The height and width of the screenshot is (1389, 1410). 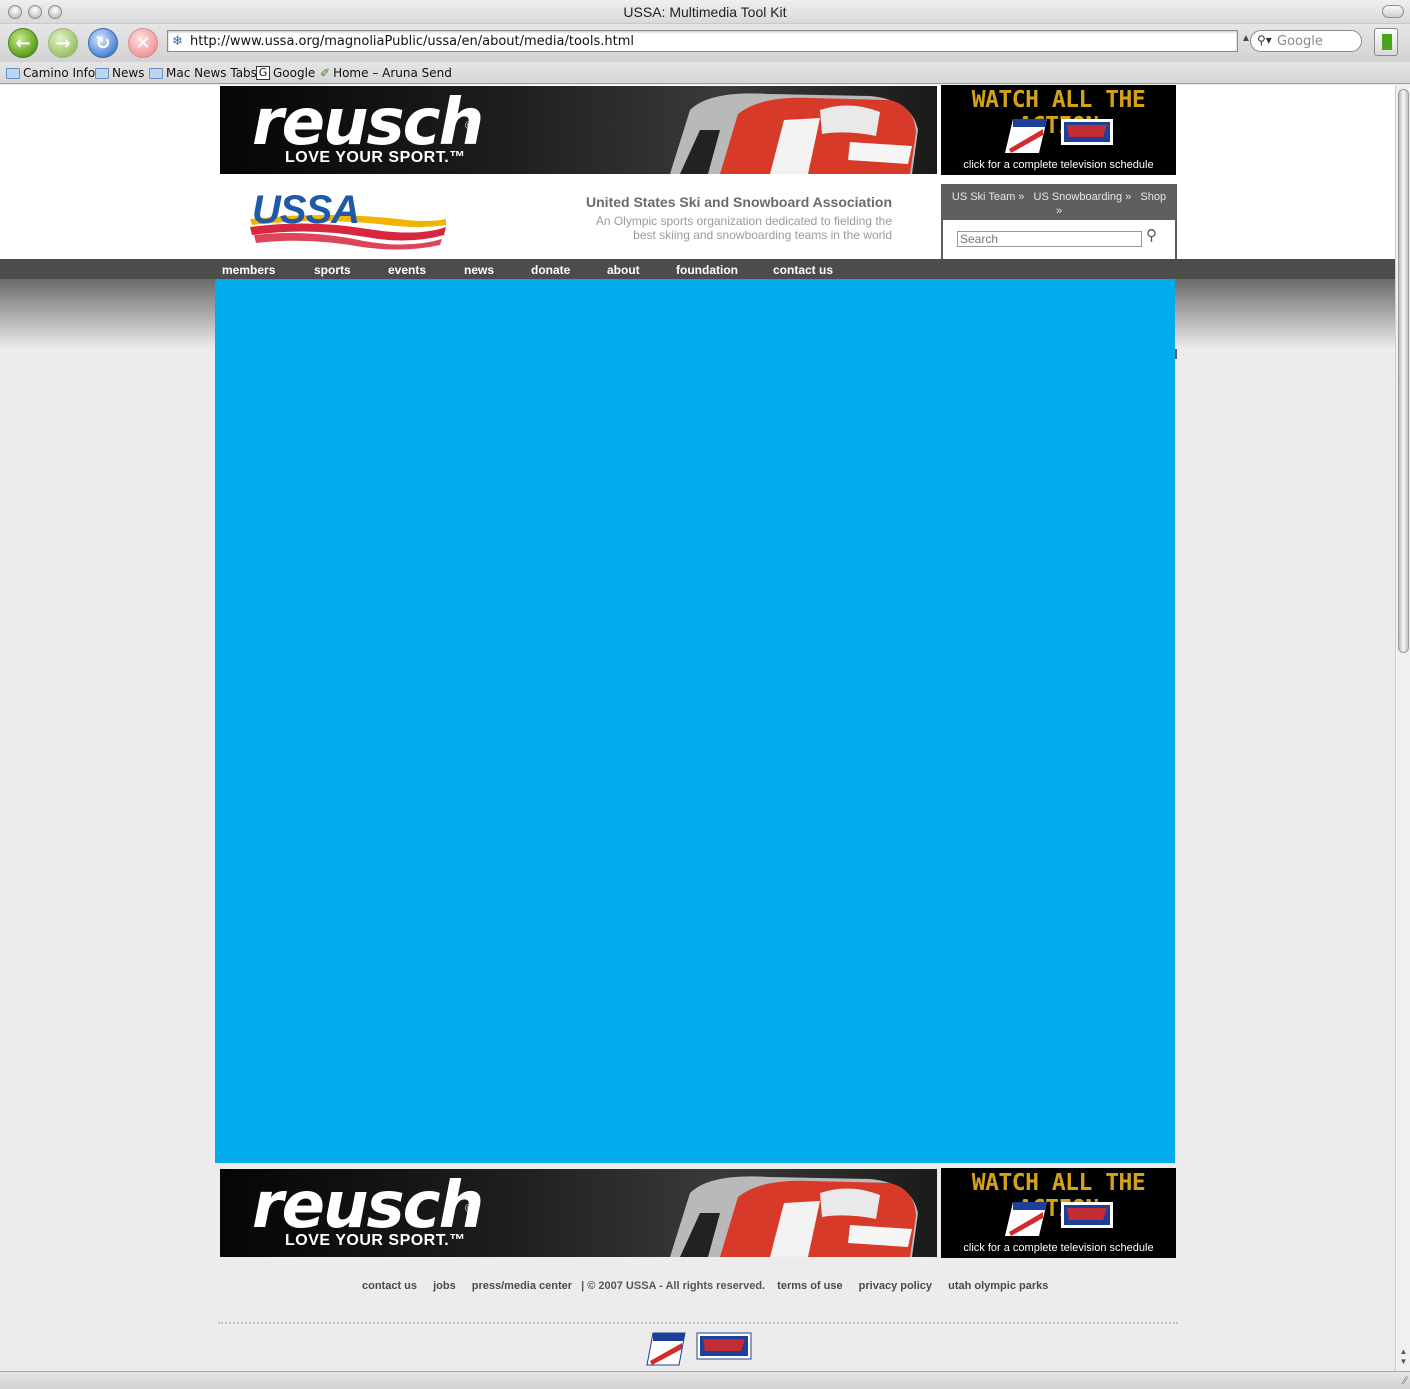 I want to click on link-us-snowboarding: US Snowboarding », so click(x=1083, y=197).